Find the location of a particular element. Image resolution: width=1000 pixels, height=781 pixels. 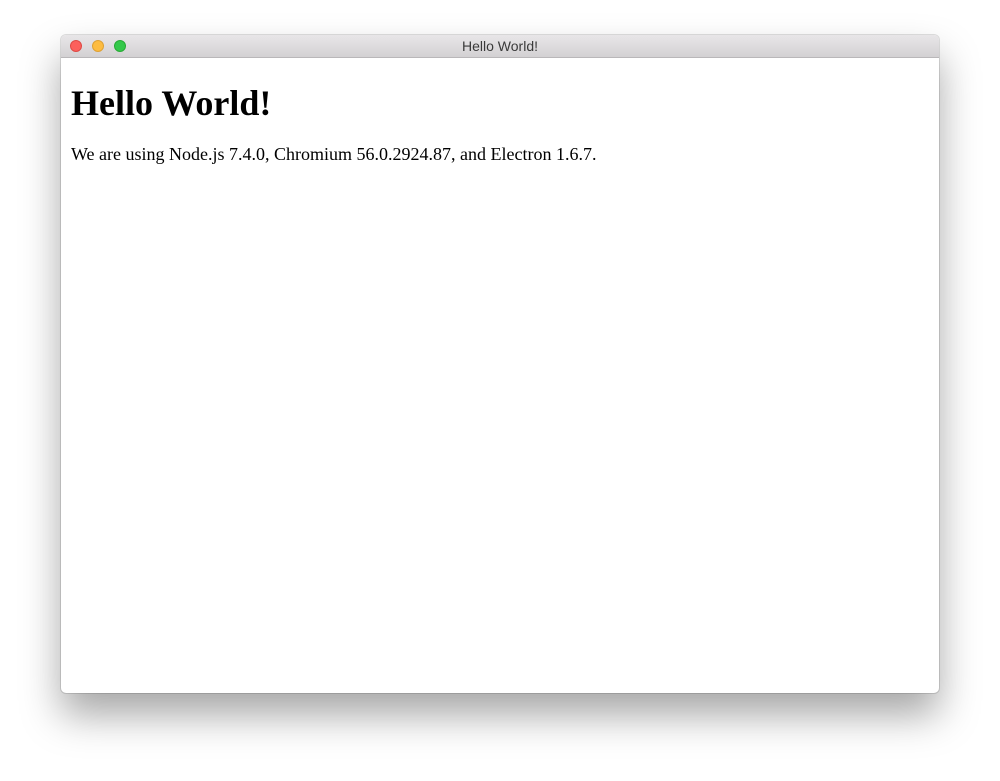

page-heading: Hello World! is located at coordinates (171, 103).